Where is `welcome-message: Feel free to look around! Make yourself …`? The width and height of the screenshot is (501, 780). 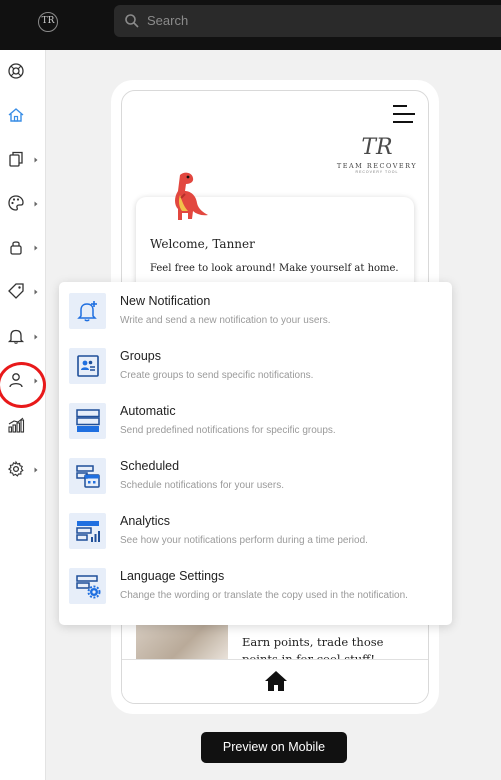 welcome-message: Feel free to look around! Make yourself … is located at coordinates (274, 268).